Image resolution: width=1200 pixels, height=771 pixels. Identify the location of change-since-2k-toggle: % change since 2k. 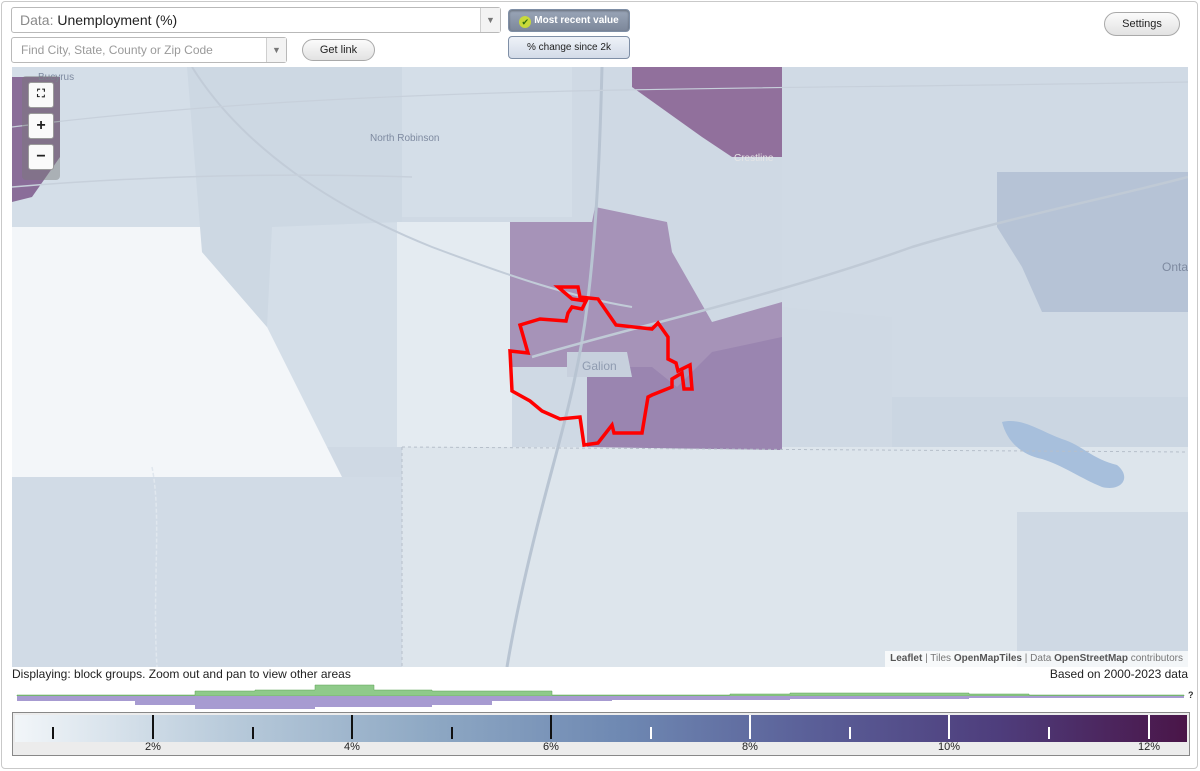
(569, 47).